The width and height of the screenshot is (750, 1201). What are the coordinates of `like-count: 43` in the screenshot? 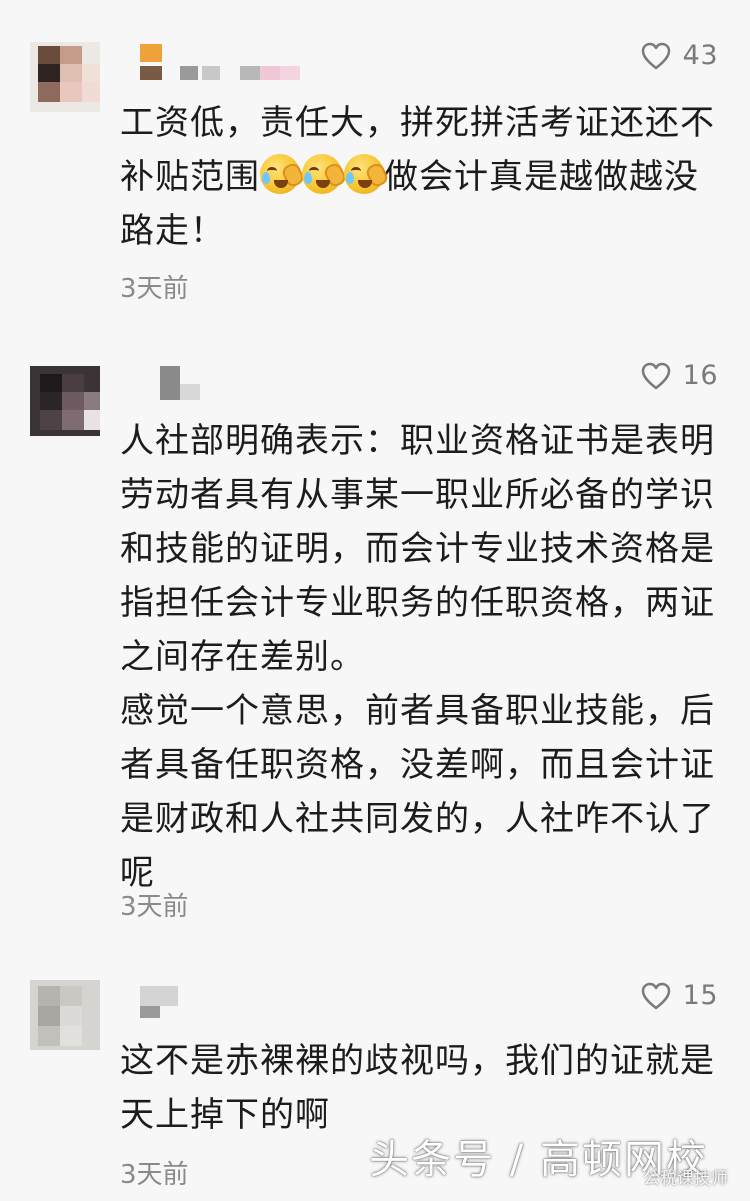 It's located at (700, 55).